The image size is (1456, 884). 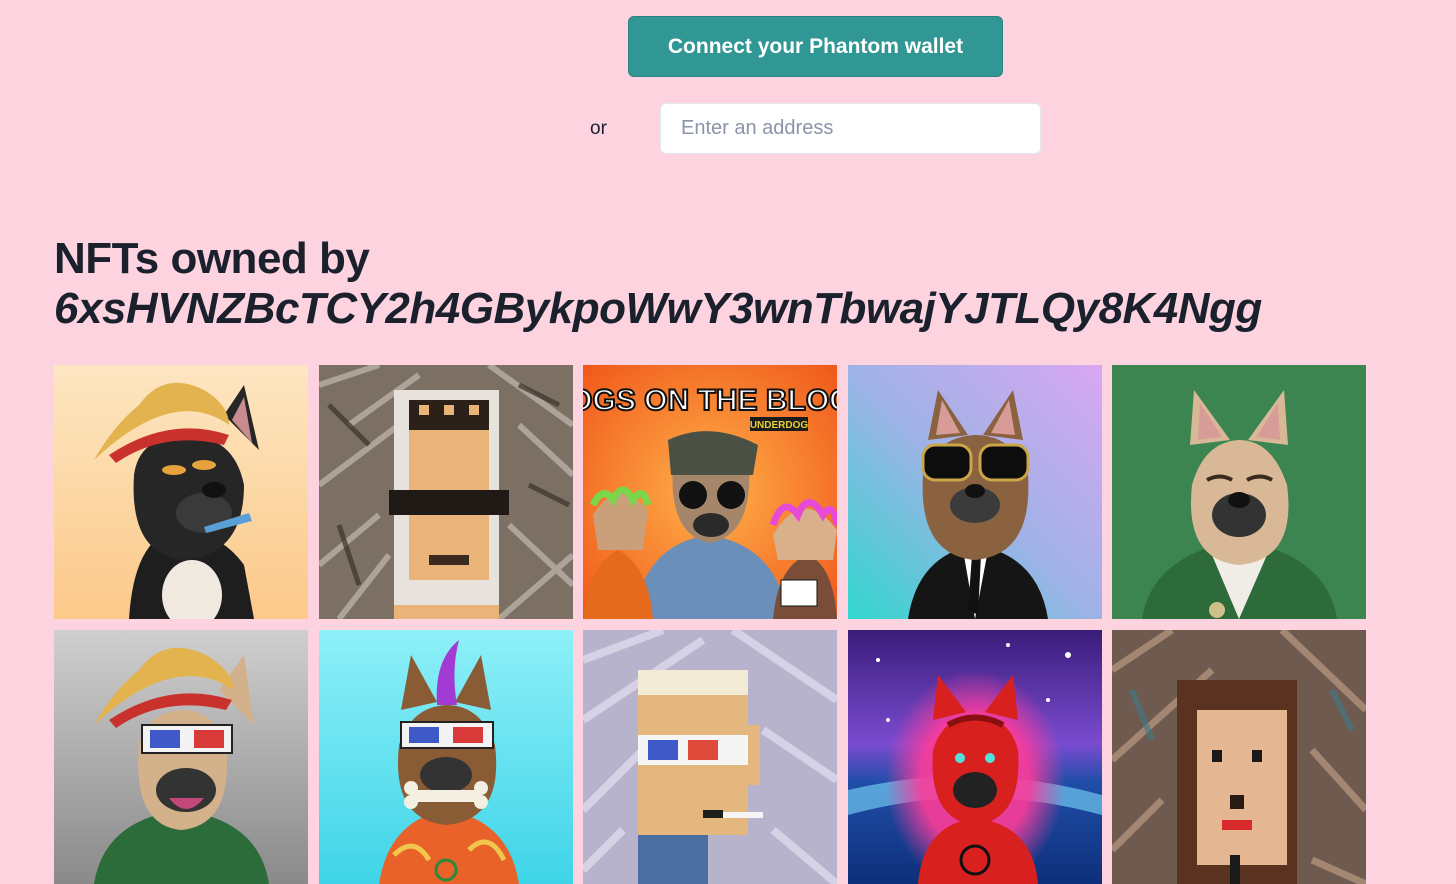 I want to click on nft-image: DOGS ON THE BLOCK UNDERDOG, so click(x=710, y=492).